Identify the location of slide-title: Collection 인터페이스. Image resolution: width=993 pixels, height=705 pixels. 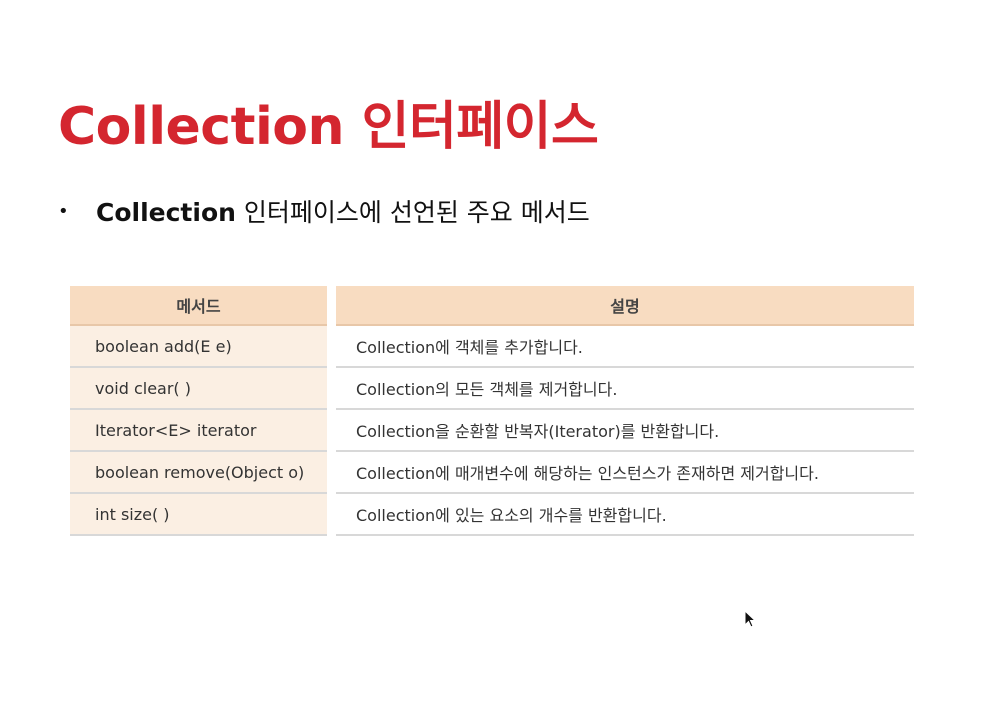
(328, 127).